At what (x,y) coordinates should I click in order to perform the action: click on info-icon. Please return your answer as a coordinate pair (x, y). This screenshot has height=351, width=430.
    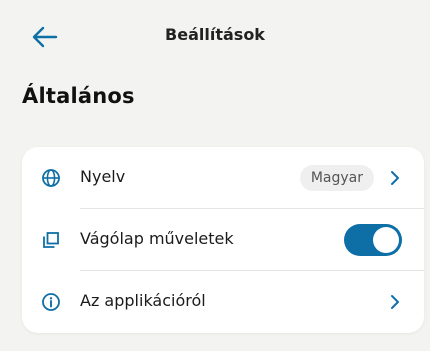
    Looking at the image, I should click on (51, 302).